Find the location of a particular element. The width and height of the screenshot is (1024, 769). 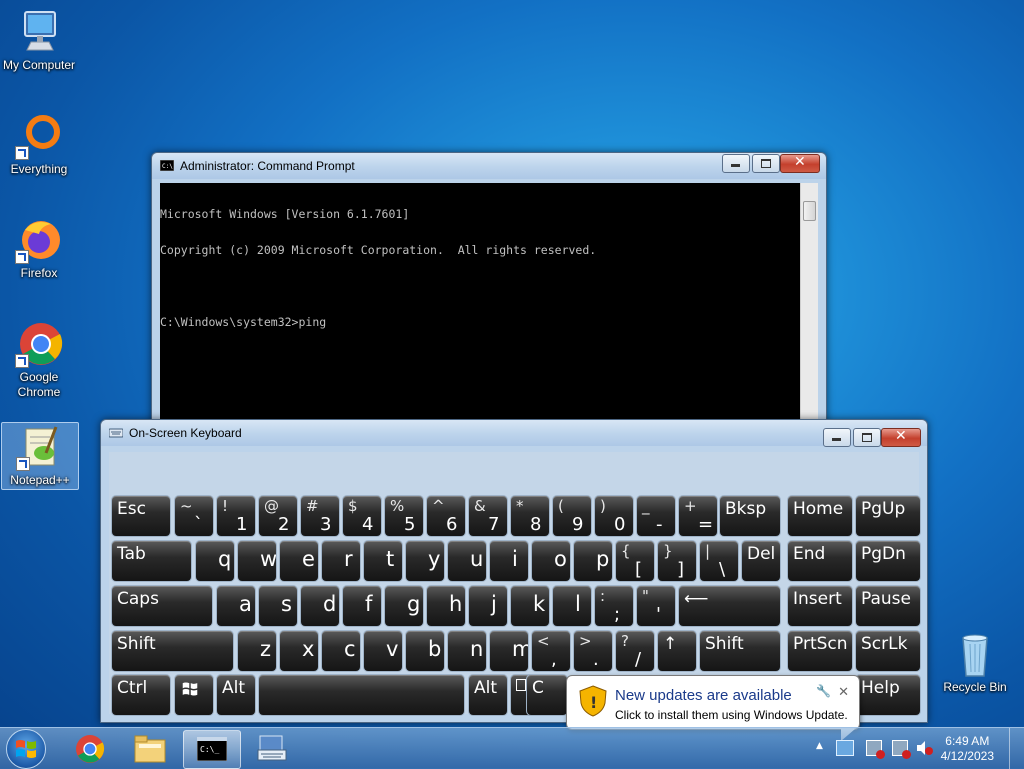

desktop-icon-notepadpp: Notepad++ is located at coordinates (40, 456).